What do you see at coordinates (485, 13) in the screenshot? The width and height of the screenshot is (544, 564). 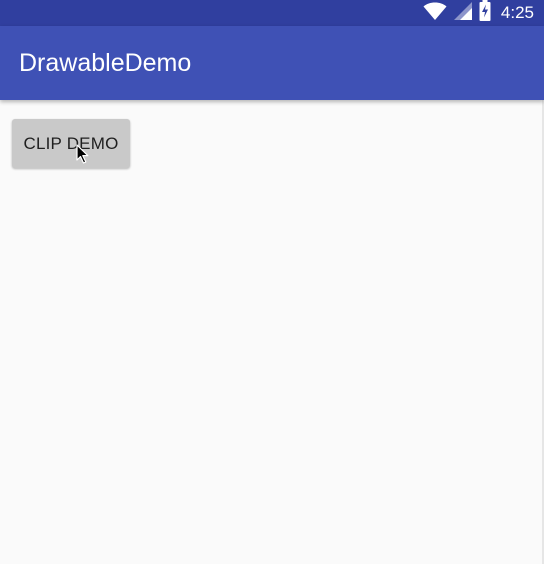 I see `battery-charging-icon` at bounding box center [485, 13].